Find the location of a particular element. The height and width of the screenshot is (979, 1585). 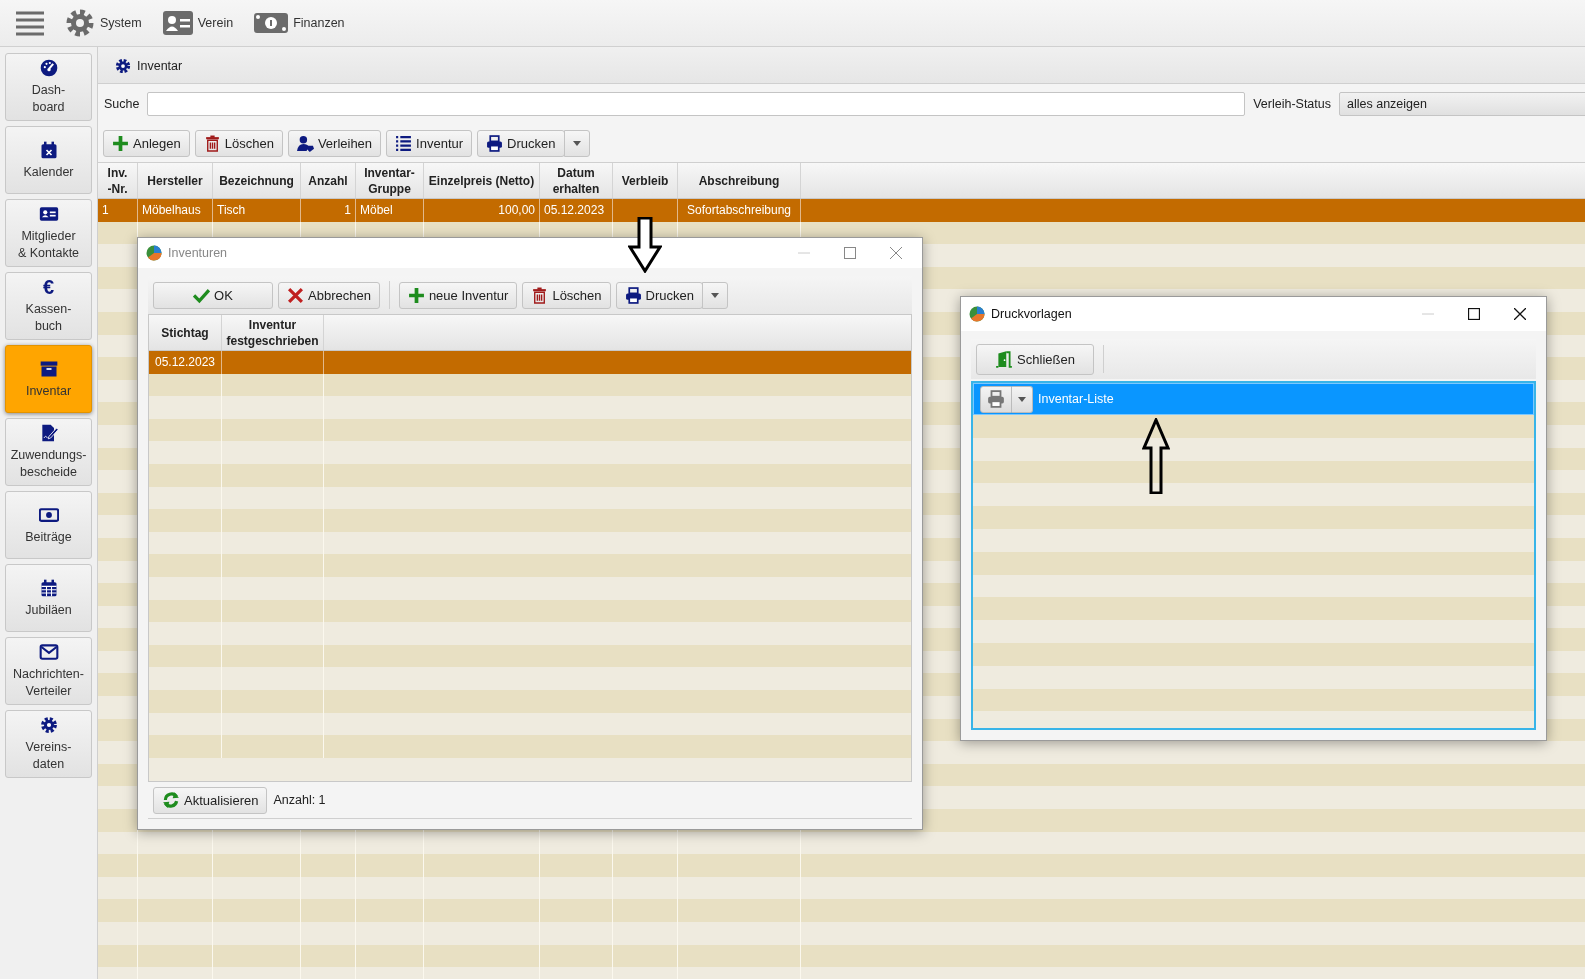

column-header: Abschreibung is located at coordinates (739, 180).